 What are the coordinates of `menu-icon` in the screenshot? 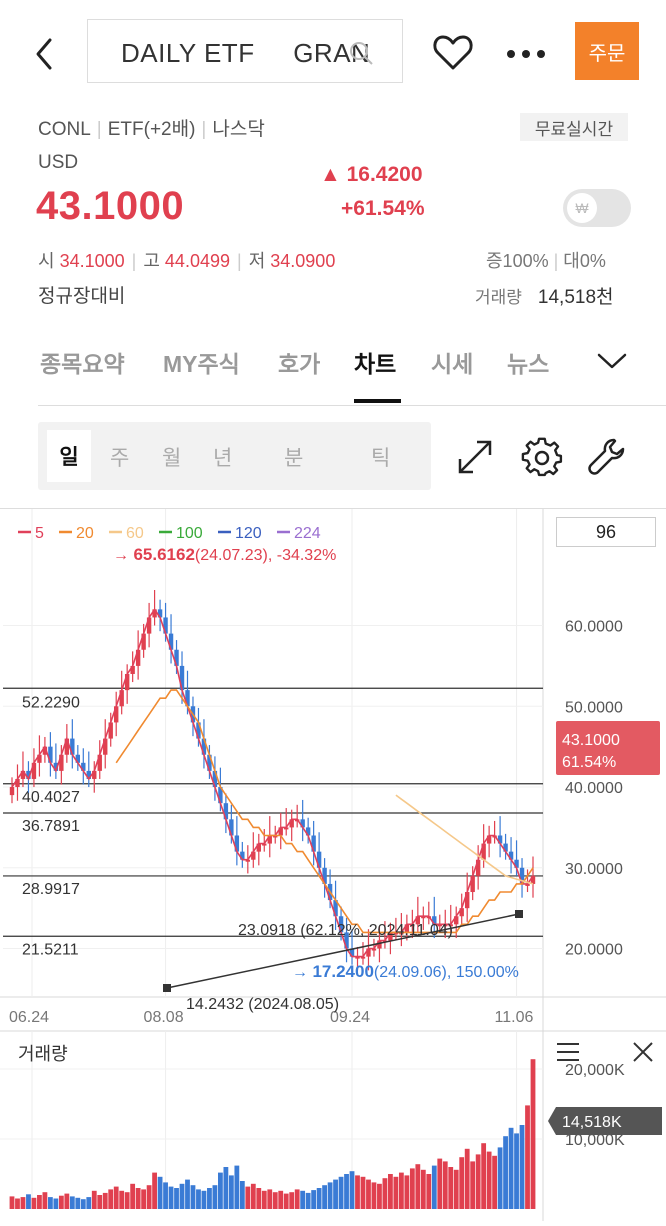 It's located at (568, 1052).